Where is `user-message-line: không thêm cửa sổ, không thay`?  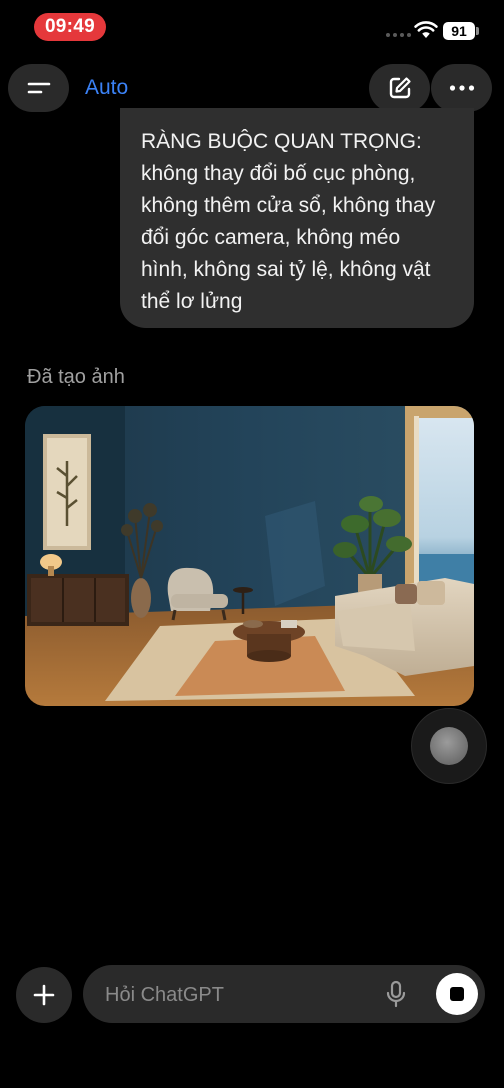
user-message-line: không thêm cửa sổ, không thay is located at coordinates (288, 205).